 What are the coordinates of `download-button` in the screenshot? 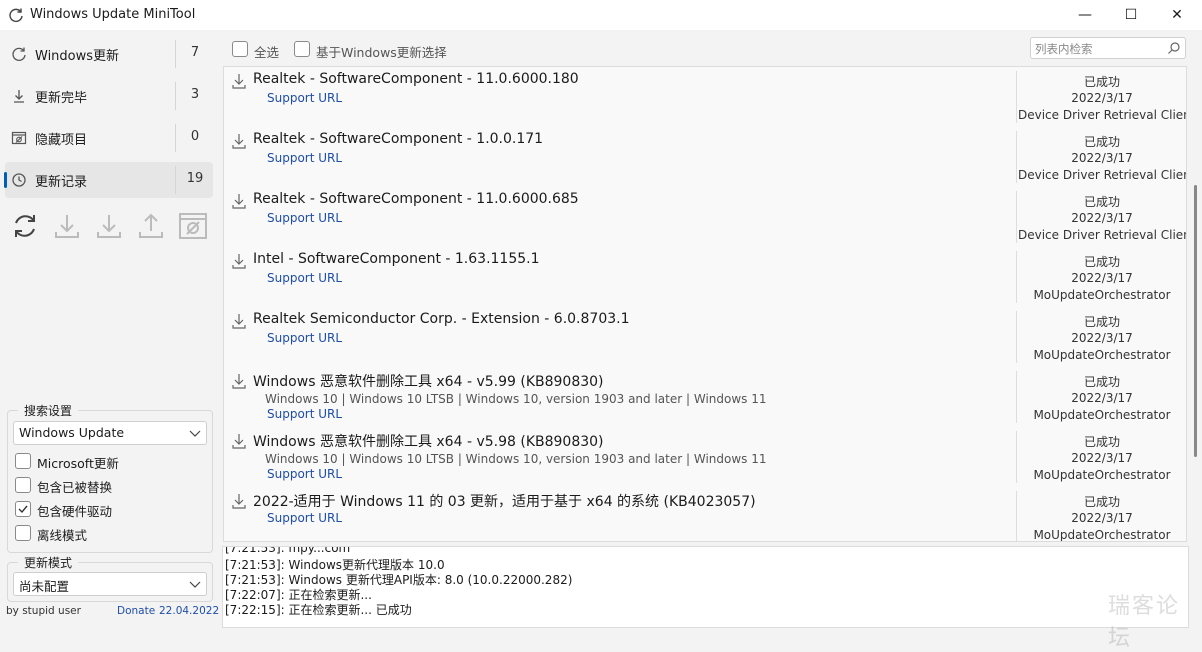 It's located at (67, 226).